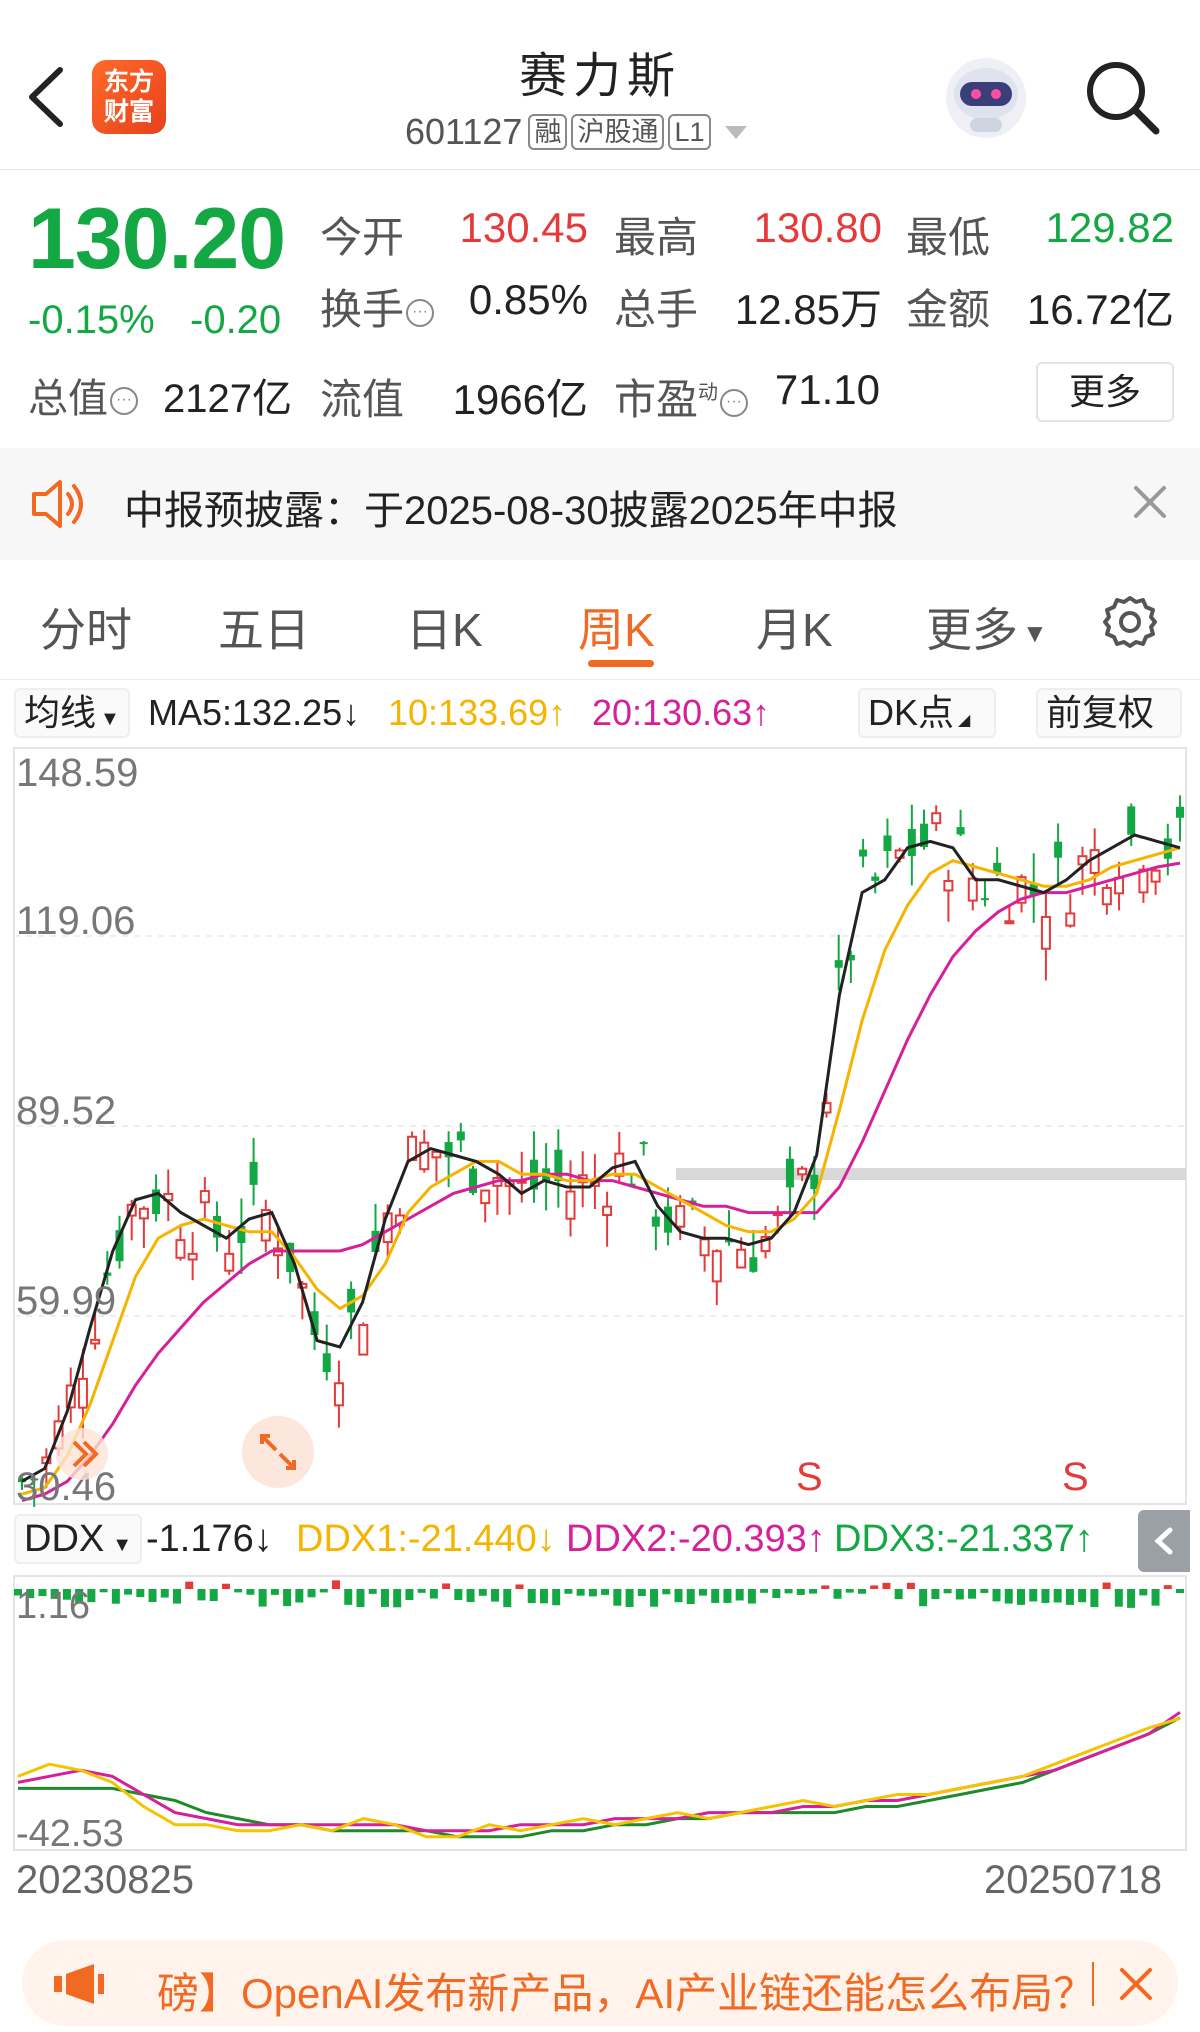 The image size is (1200, 2032). What do you see at coordinates (72, 713) in the screenshot?
I see `ma-selector: 均线 ▼` at bounding box center [72, 713].